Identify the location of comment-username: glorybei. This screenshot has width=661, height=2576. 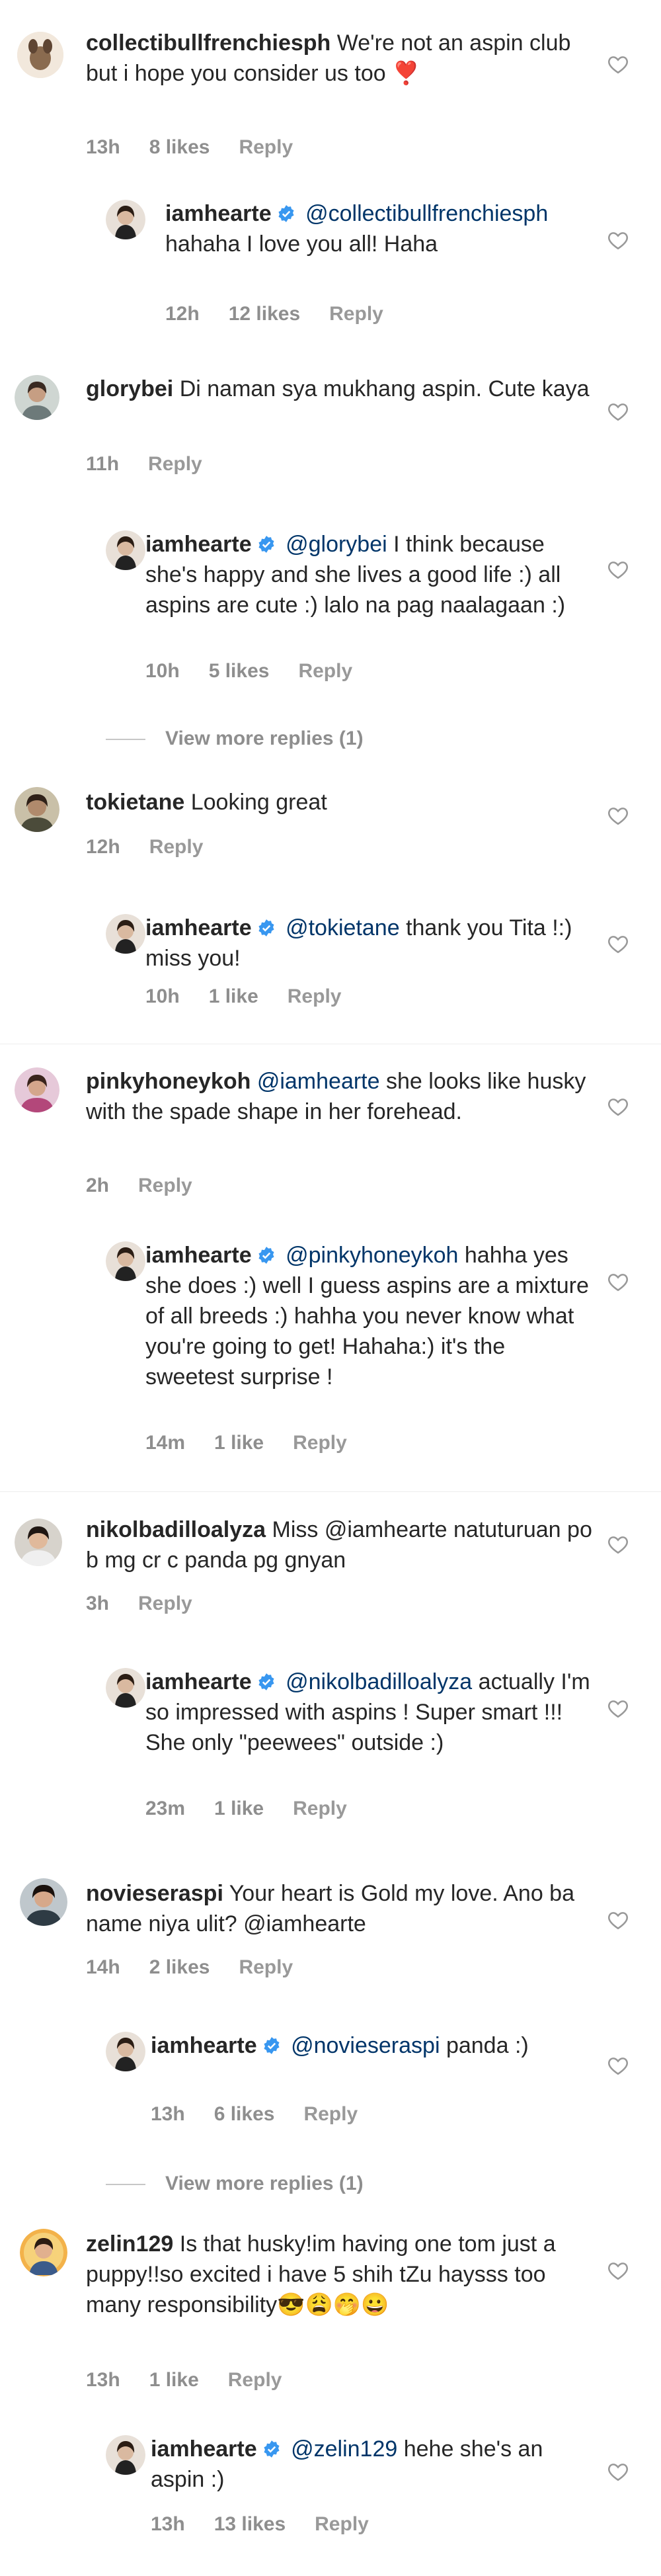
(129, 388).